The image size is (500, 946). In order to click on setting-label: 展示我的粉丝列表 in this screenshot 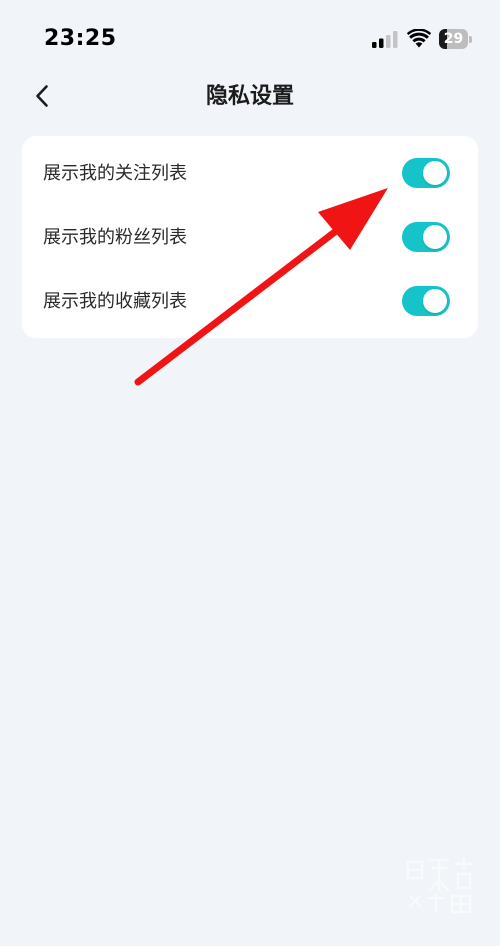, I will do `click(115, 237)`.